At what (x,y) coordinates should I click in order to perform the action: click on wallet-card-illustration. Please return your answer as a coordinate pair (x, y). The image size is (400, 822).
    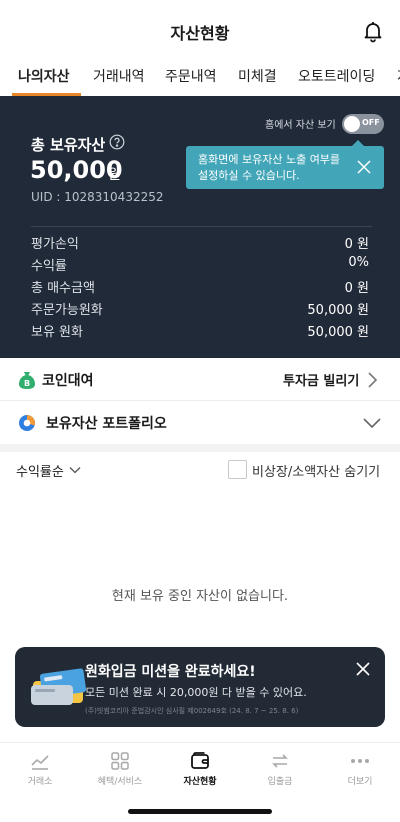
    Looking at the image, I should click on (59, 686).